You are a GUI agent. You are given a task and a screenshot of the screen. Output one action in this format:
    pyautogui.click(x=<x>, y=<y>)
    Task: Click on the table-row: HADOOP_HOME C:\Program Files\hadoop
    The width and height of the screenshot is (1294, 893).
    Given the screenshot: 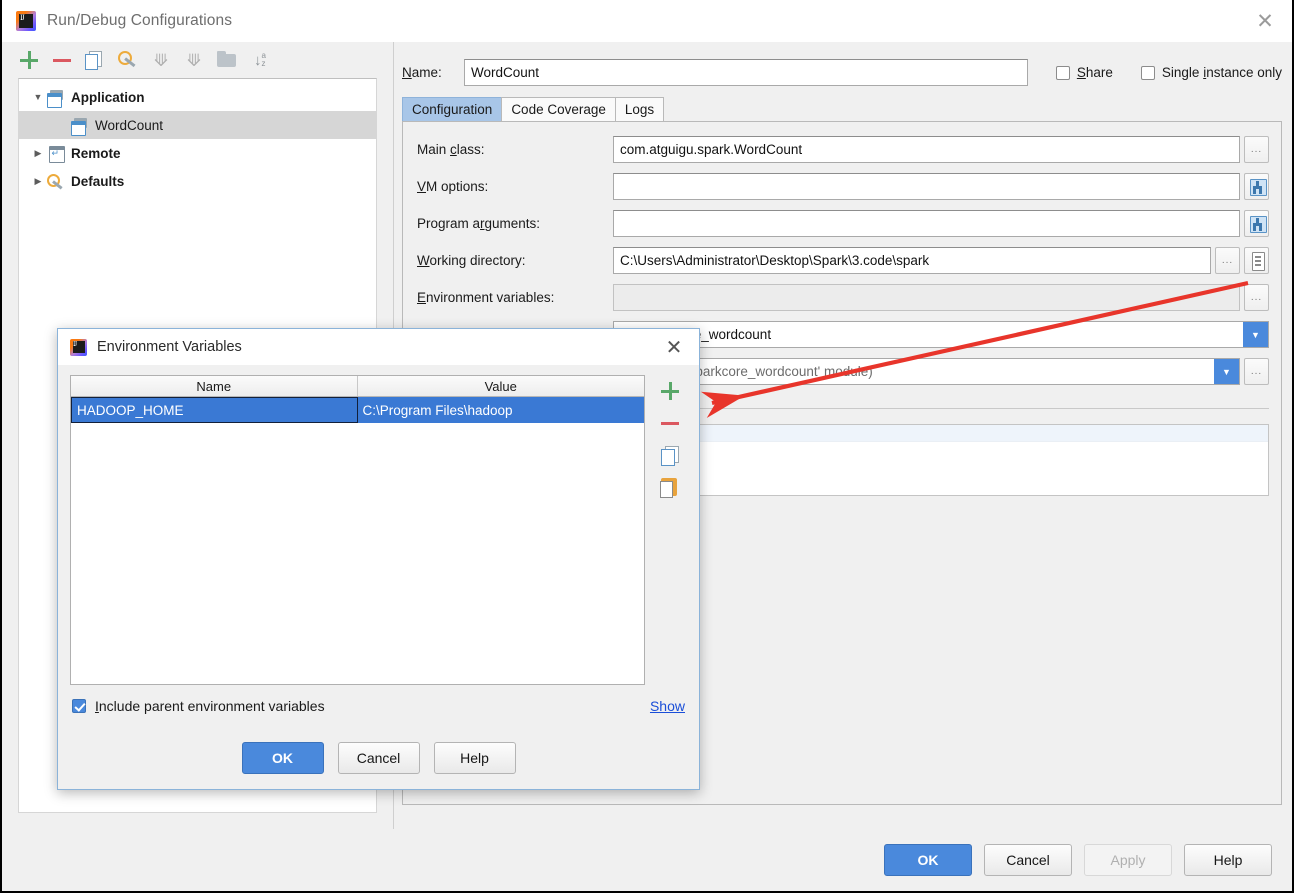 What is the action you would take?
    pyautogui.click(x=357, y=410)
    